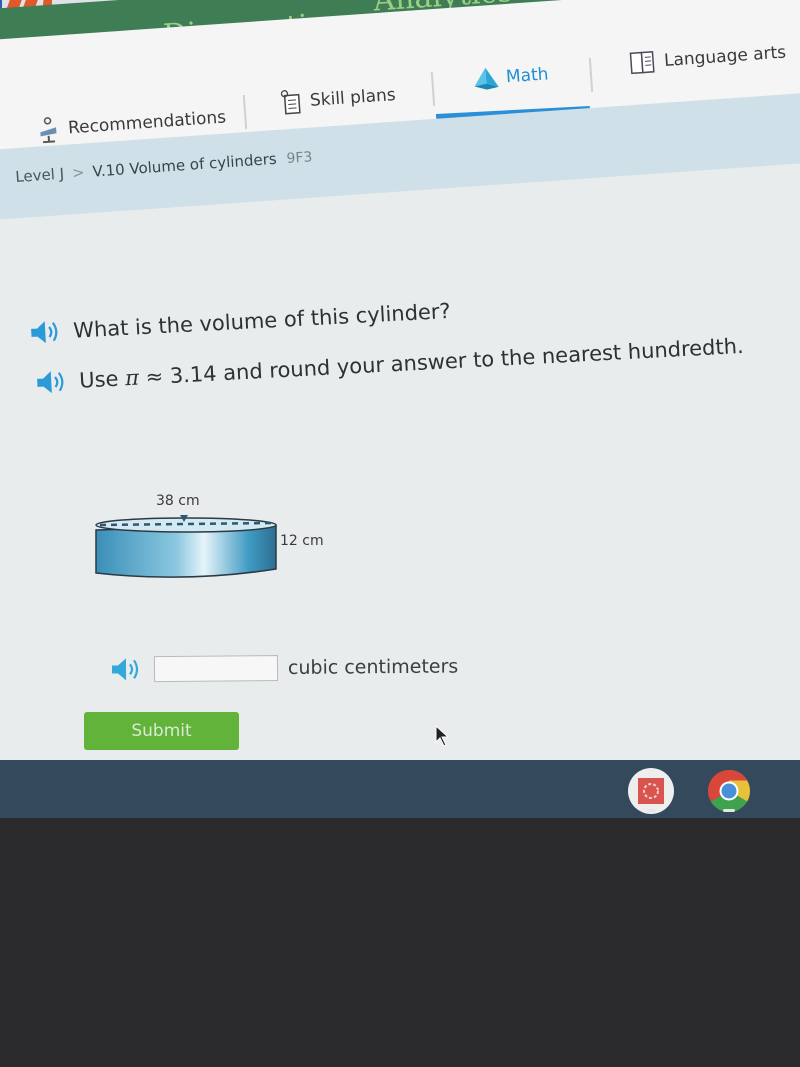  What do you see at coordinates (302, 541) in the screenshot?
I see `height-label: 12 cm` at bounding box center [302, 541].